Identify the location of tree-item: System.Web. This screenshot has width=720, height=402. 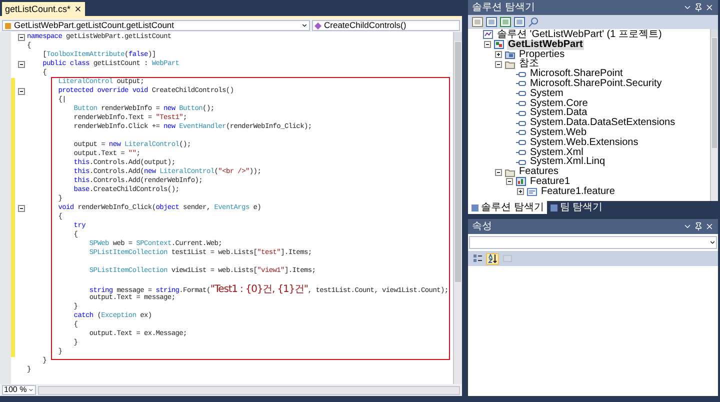
(558, 133).